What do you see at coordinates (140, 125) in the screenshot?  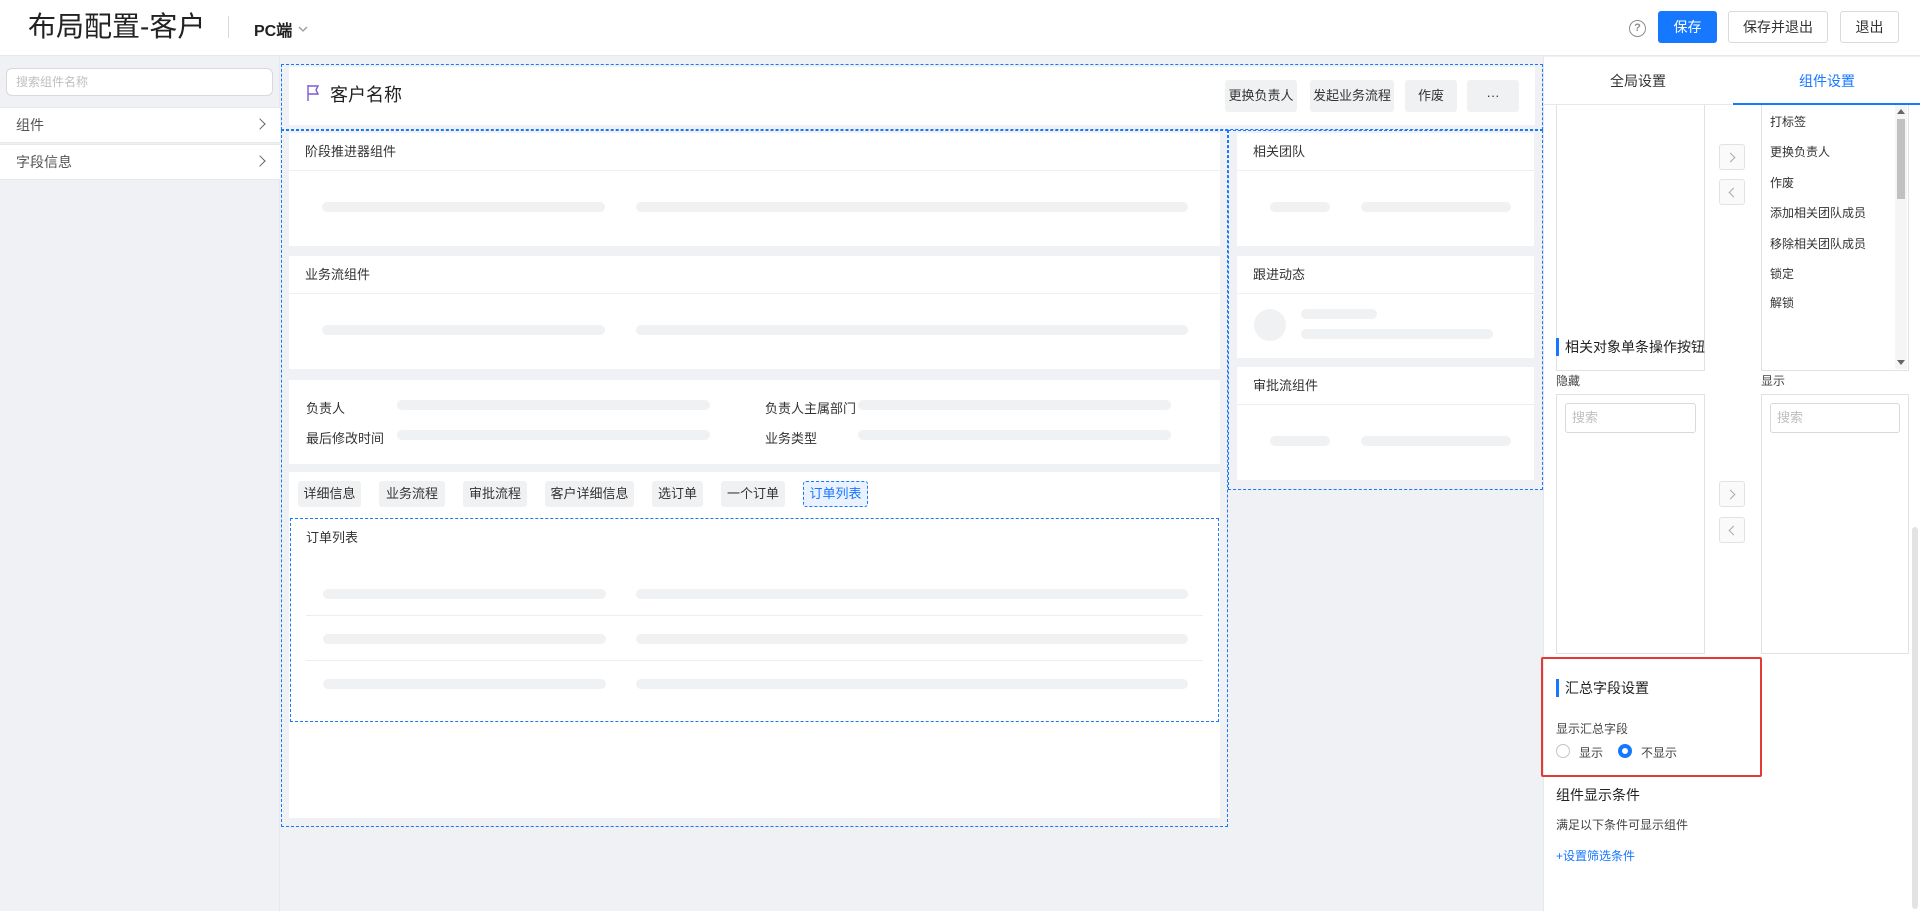 I see `sidebar-group-components: 组件` at bounding box center [140, 125].